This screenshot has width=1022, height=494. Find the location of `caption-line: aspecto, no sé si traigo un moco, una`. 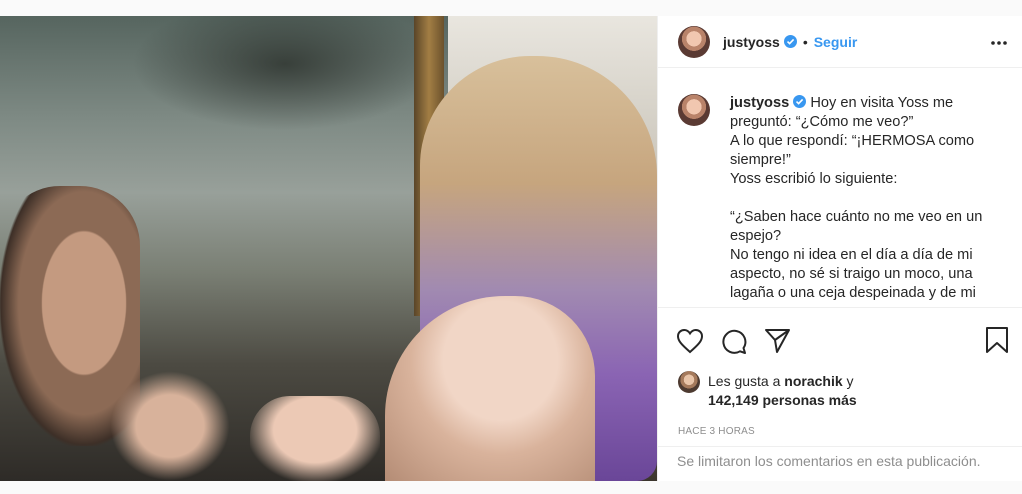

caption-line: aspecto, no sé si traigo un moco, una is located at coordinates (851, 274).